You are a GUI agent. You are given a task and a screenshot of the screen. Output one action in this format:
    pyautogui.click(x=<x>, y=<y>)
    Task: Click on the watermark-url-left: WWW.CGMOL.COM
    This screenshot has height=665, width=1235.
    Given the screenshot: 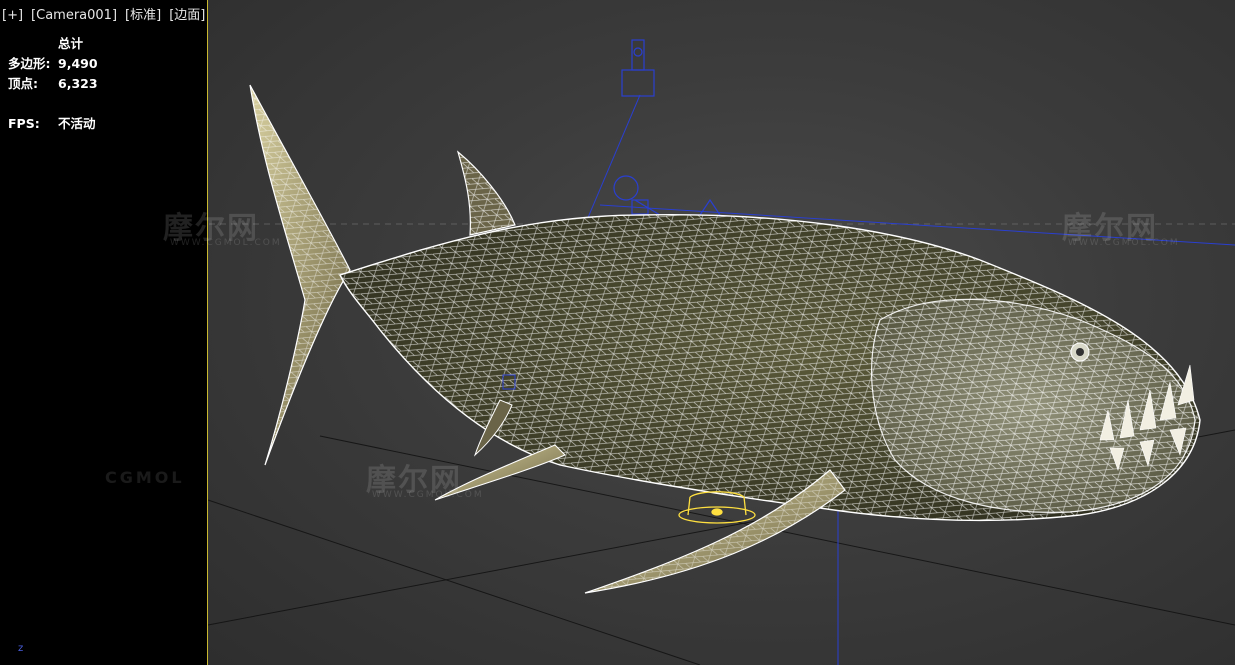 What is the action you would take?
    pyautogui.click(x=226, y=243)
    